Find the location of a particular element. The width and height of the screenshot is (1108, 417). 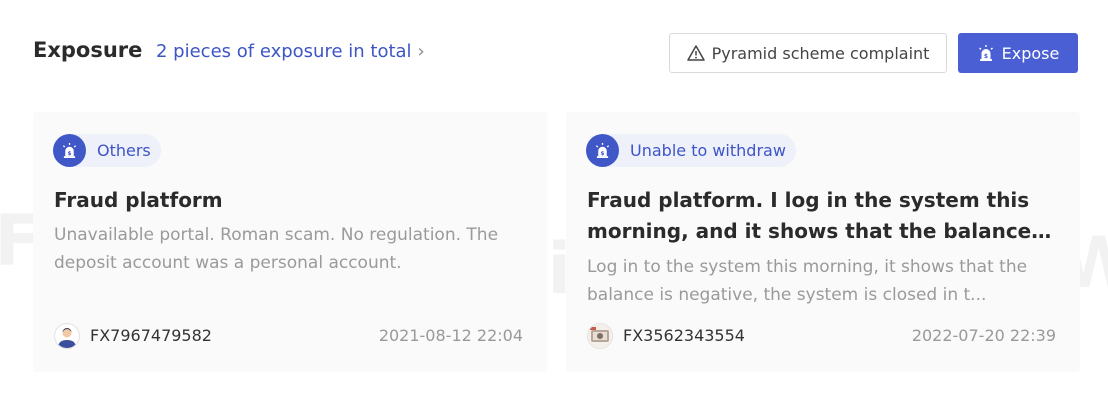

expose-button: $ Expose is located at coordinates (1018, 53).